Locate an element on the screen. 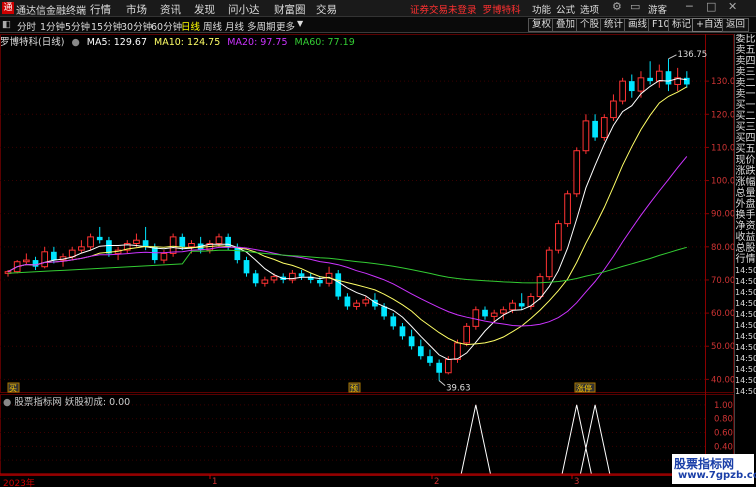  menu-formula: 公式 is located at coordinates (565, 9).